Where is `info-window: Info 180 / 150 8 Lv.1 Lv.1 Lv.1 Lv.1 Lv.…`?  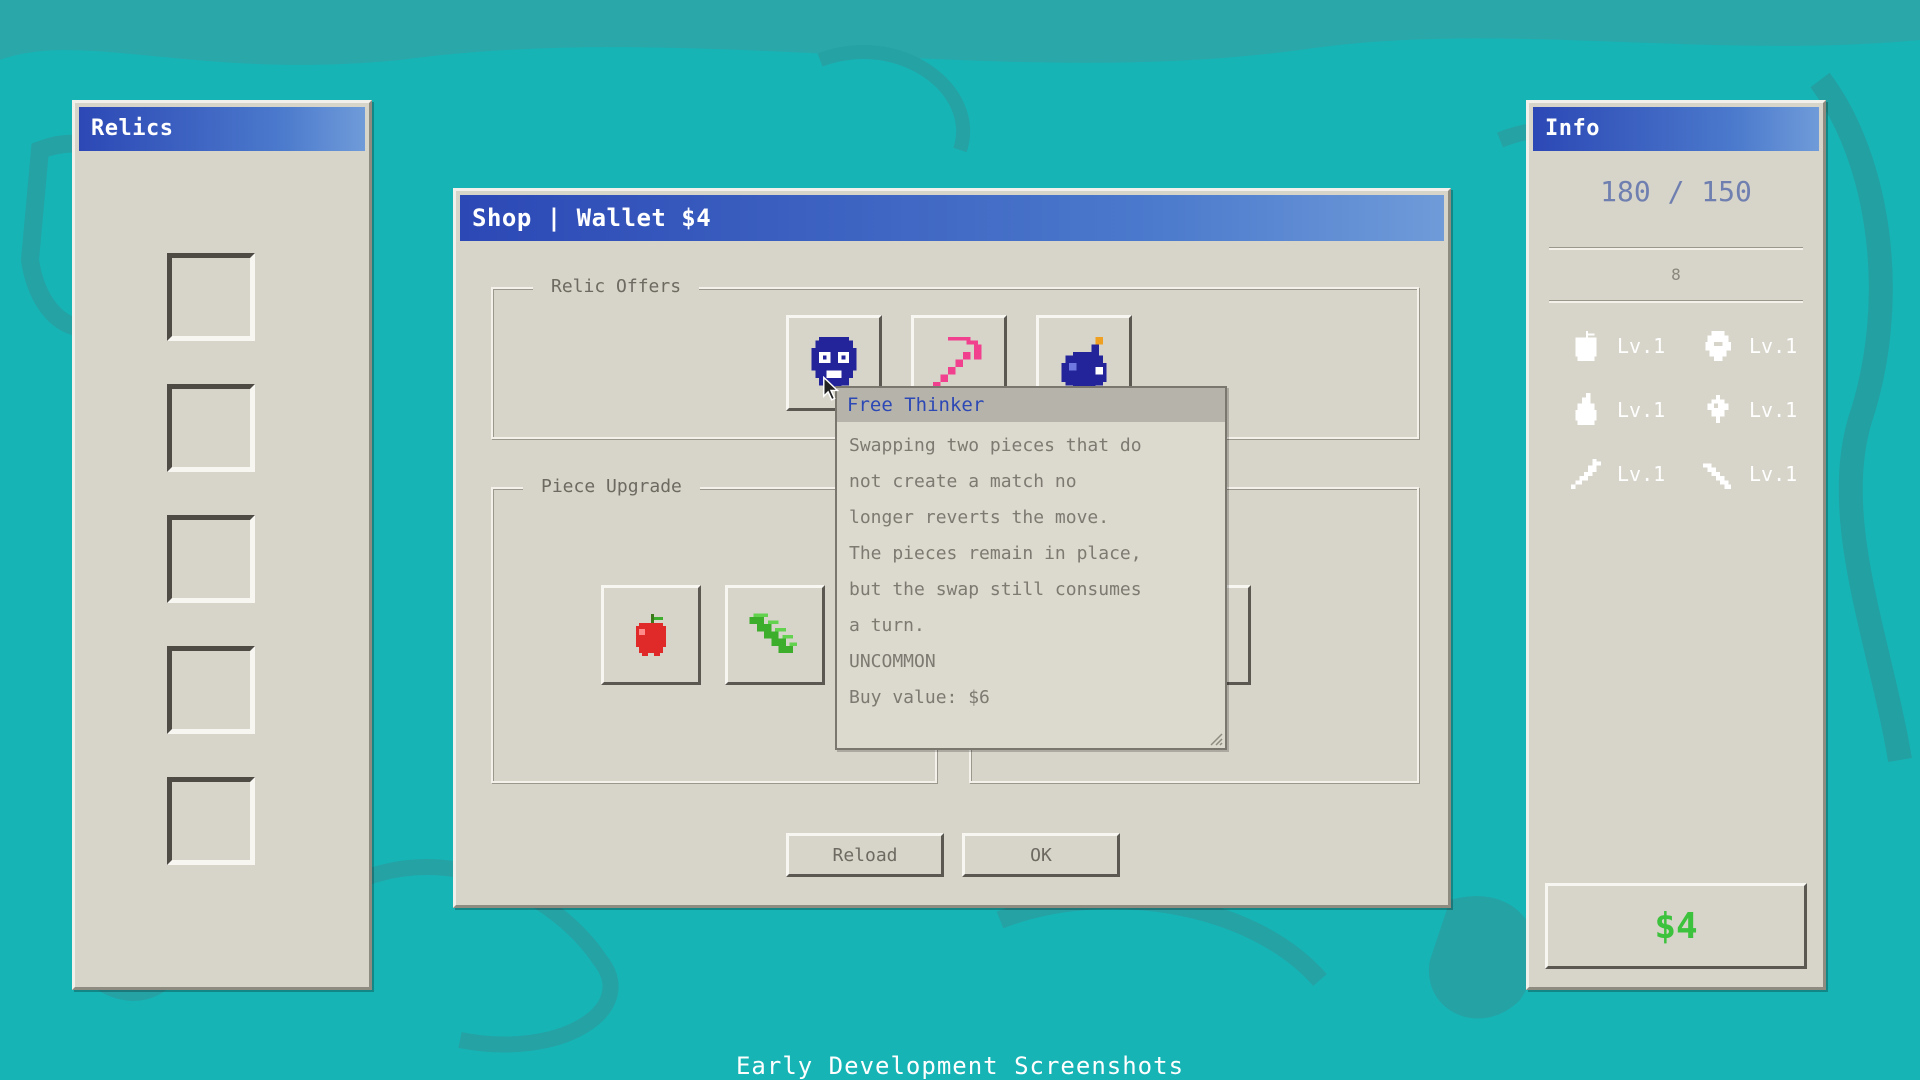
info-window: Info 180 / 150 8 Lv.1 Lv.1 Lv.1 Lv.1 Lv.… is located at coordinates (1676, 545).